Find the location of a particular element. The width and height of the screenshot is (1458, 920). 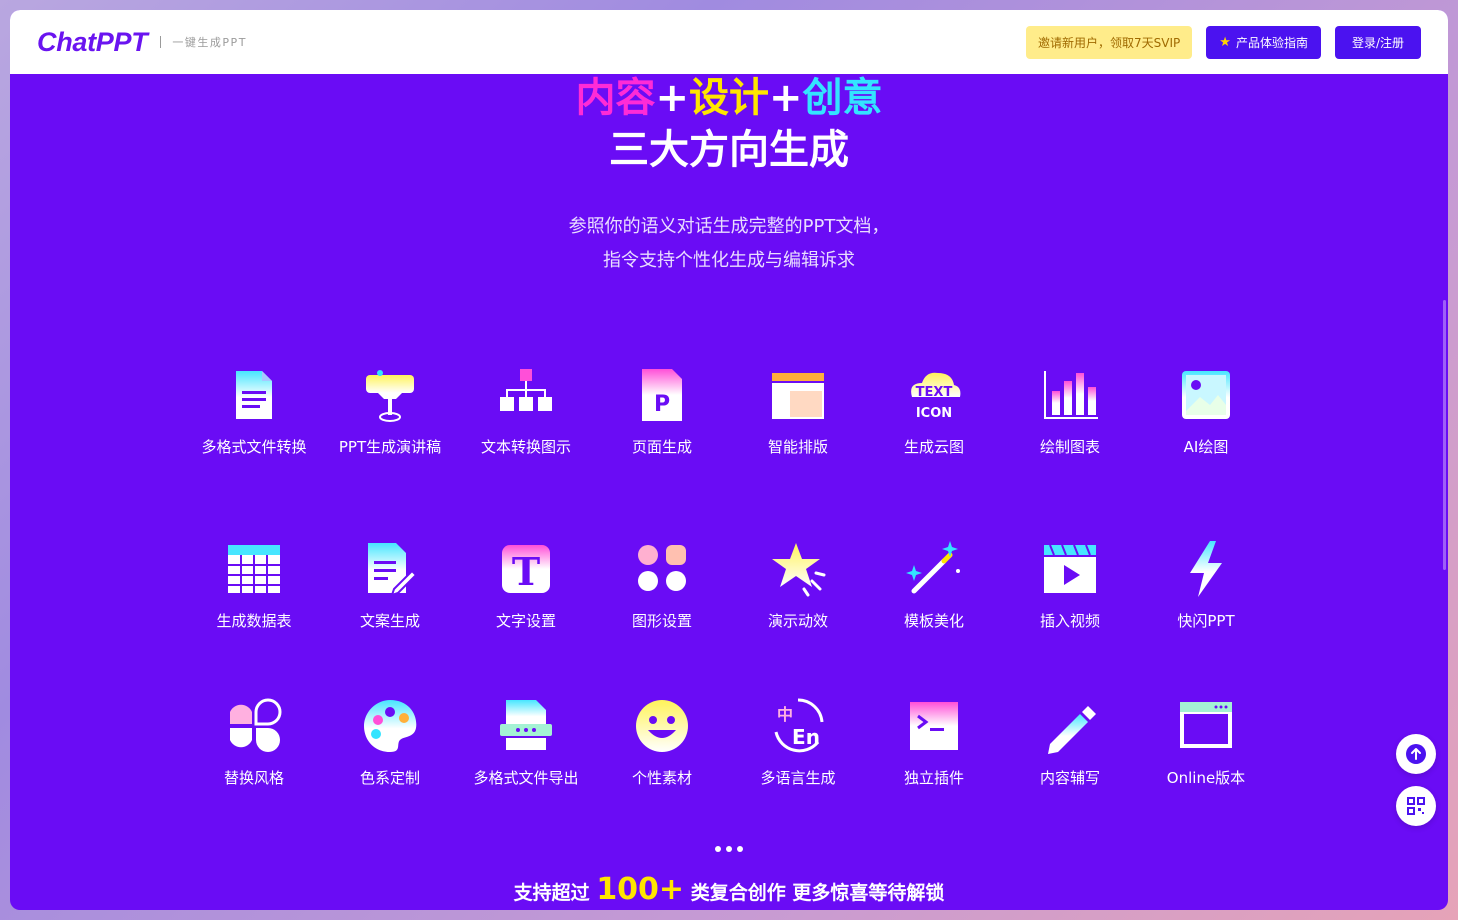

qr-code-button is located at coordinates (1416, 806).